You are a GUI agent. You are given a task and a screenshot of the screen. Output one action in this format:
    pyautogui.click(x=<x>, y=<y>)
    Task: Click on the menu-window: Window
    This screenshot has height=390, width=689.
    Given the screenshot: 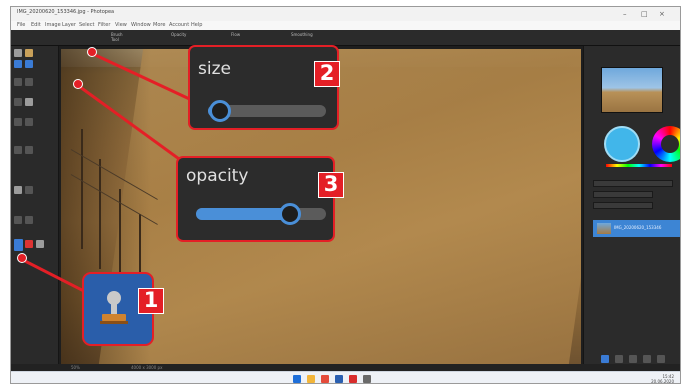 What is the action you would take?
    pyautogui.click(x=141, y=25)
    